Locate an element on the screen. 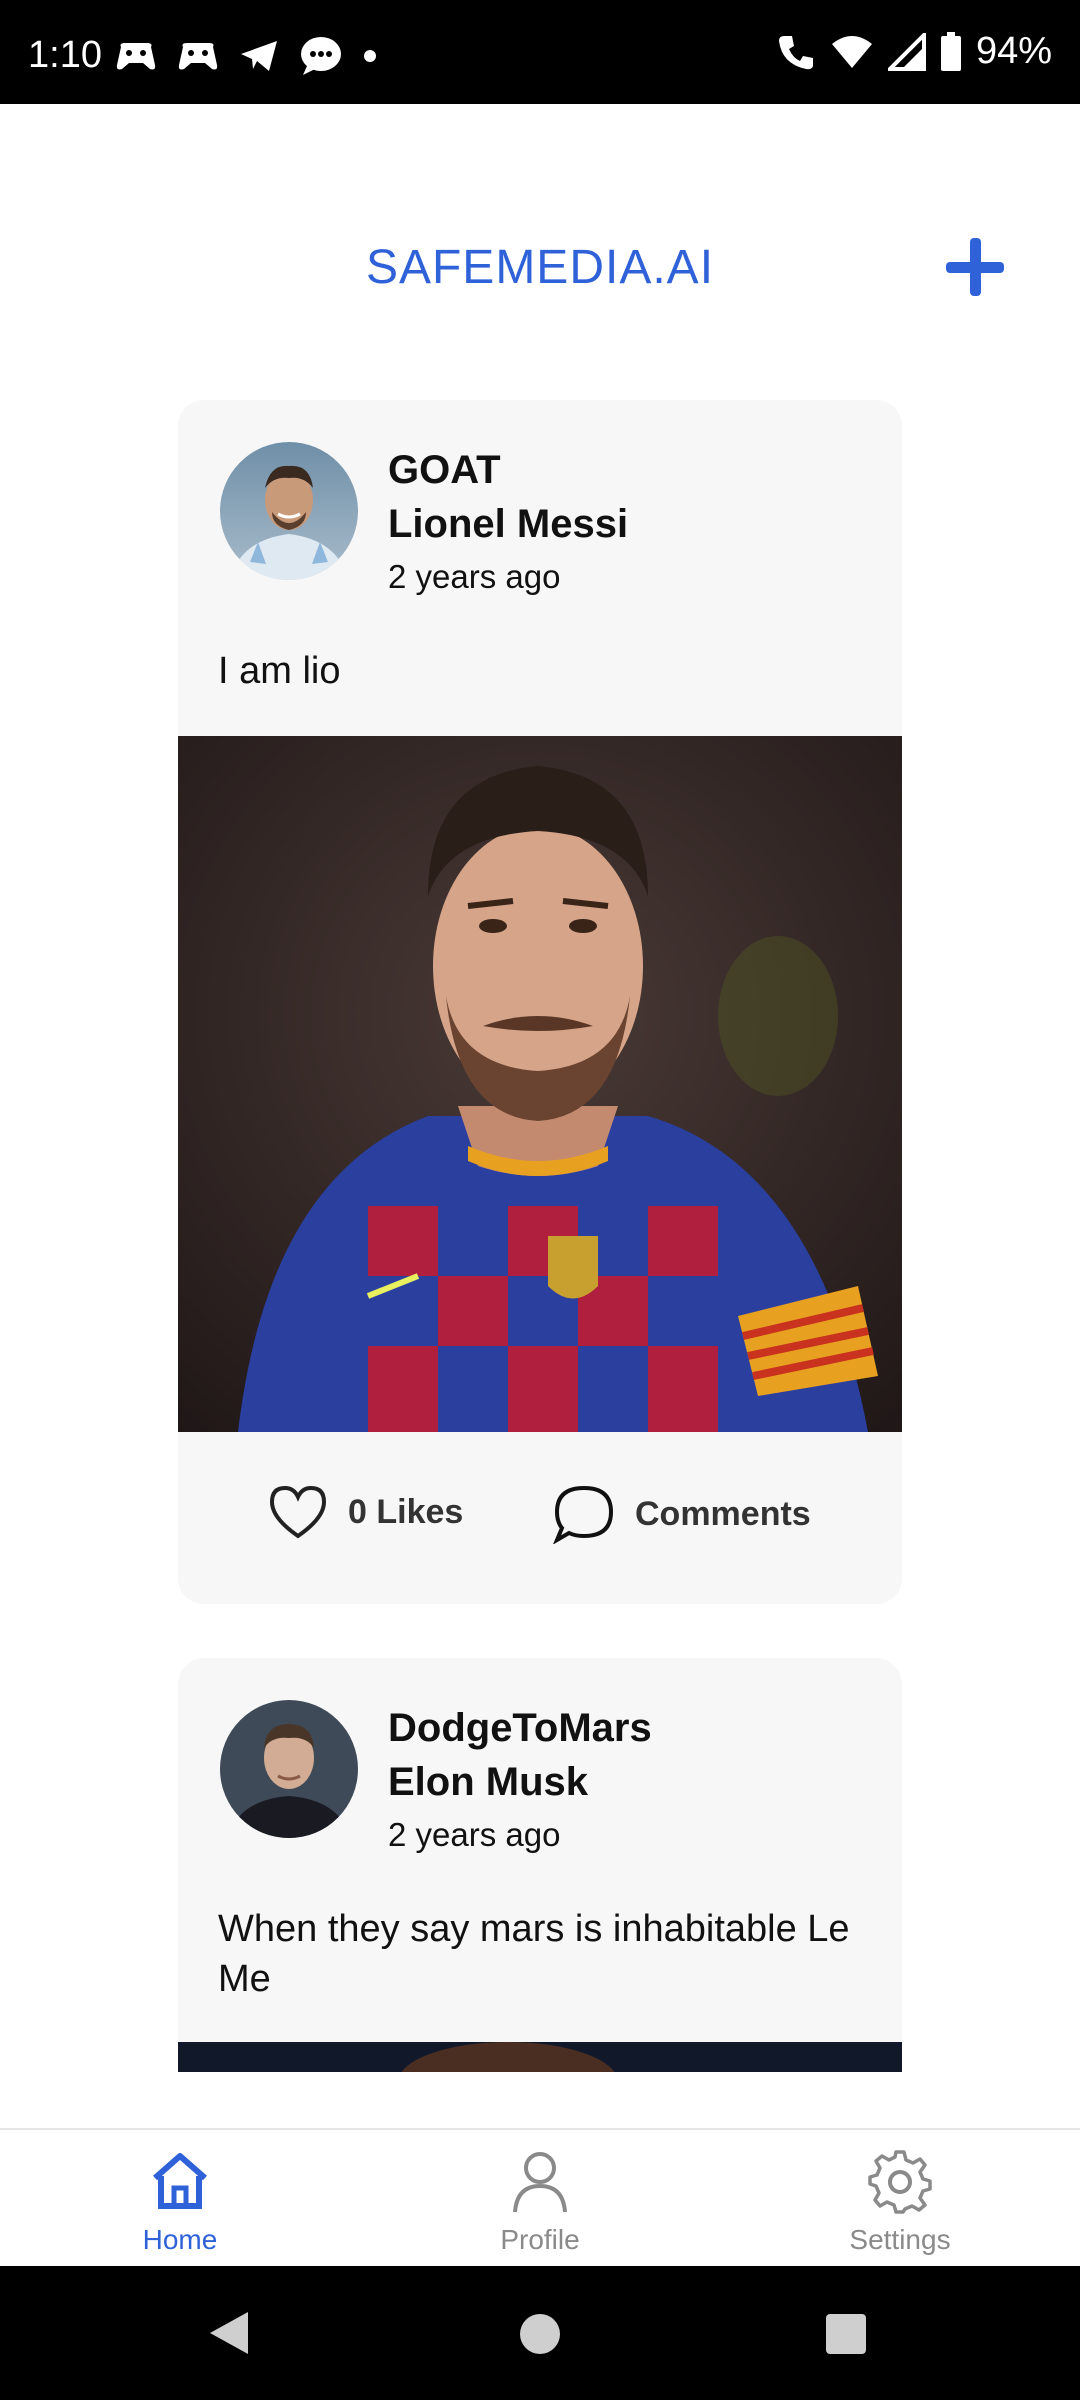  app-header: SAFEMEDIA.AI is located at coordinates (540, 269).